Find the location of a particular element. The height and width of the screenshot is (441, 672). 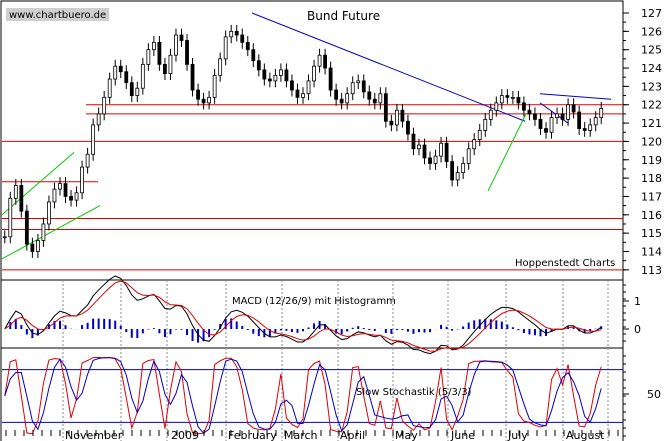

y-tick-label: 121 is located at coordinates (651, 123).